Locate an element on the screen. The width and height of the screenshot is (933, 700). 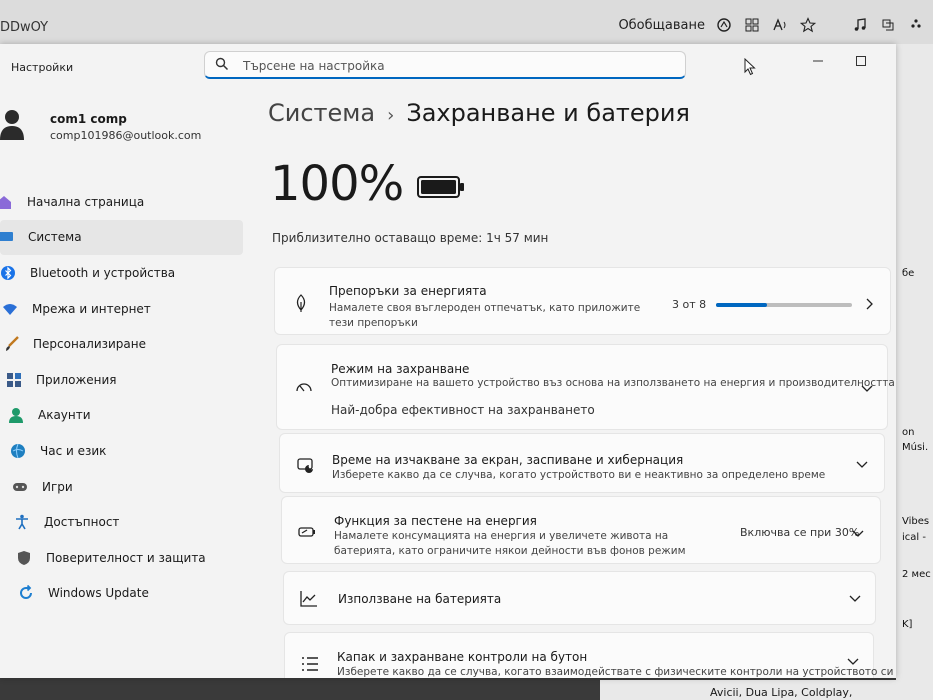
sidebar-item-label: Мрежа и интернет is located at coordinates (91, 308).